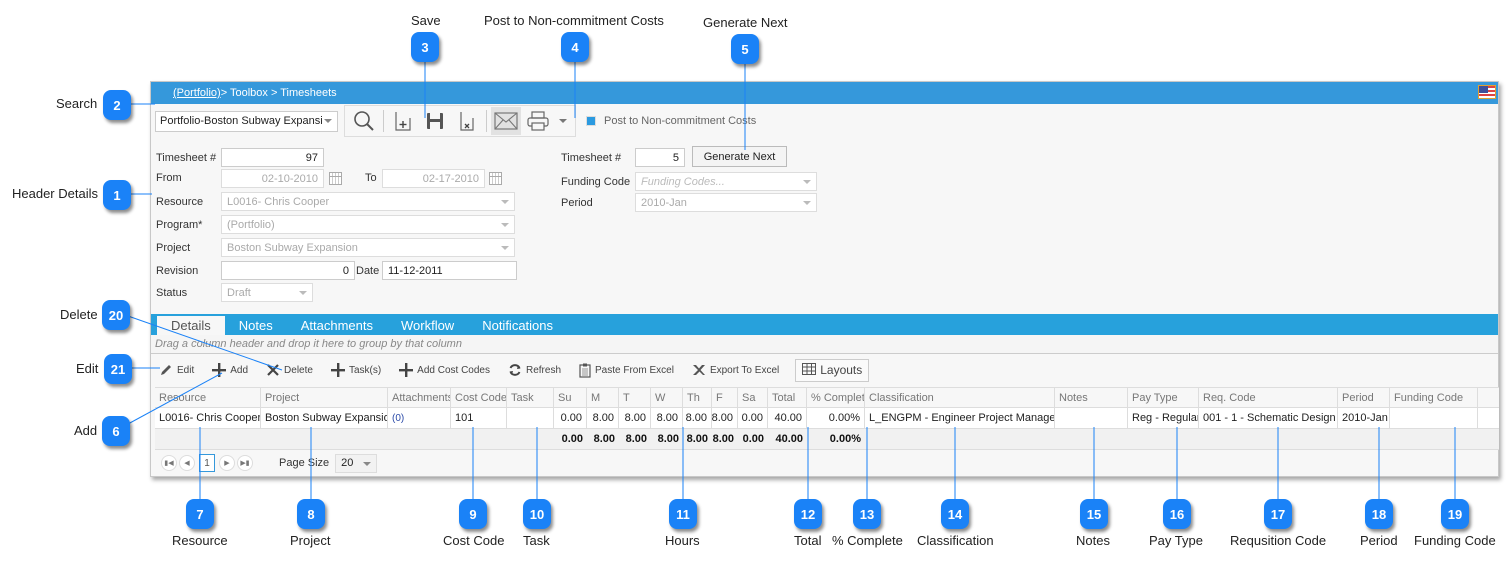 This screenshot has height=564, width=1511. I want to click on column-header-cost-code: Cost Code, so click(479, 397).